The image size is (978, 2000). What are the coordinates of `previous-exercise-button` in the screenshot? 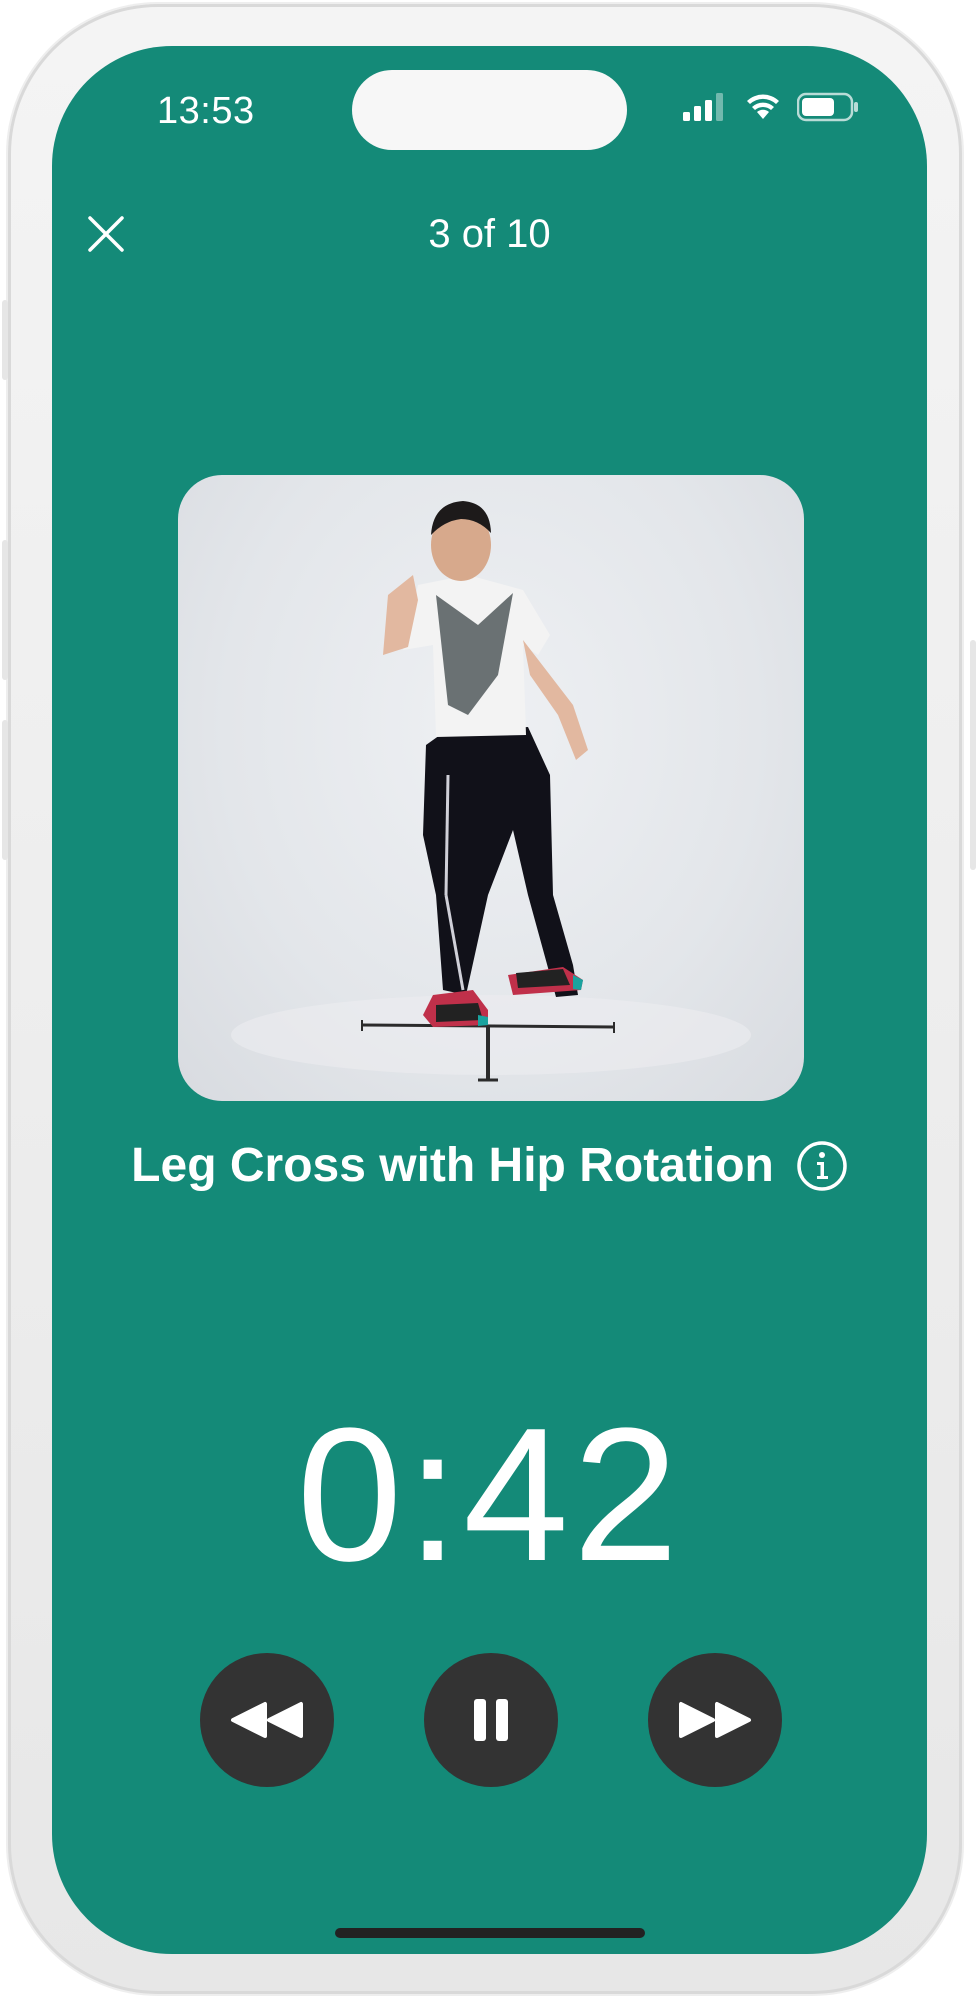 It's located at (267, 1720).